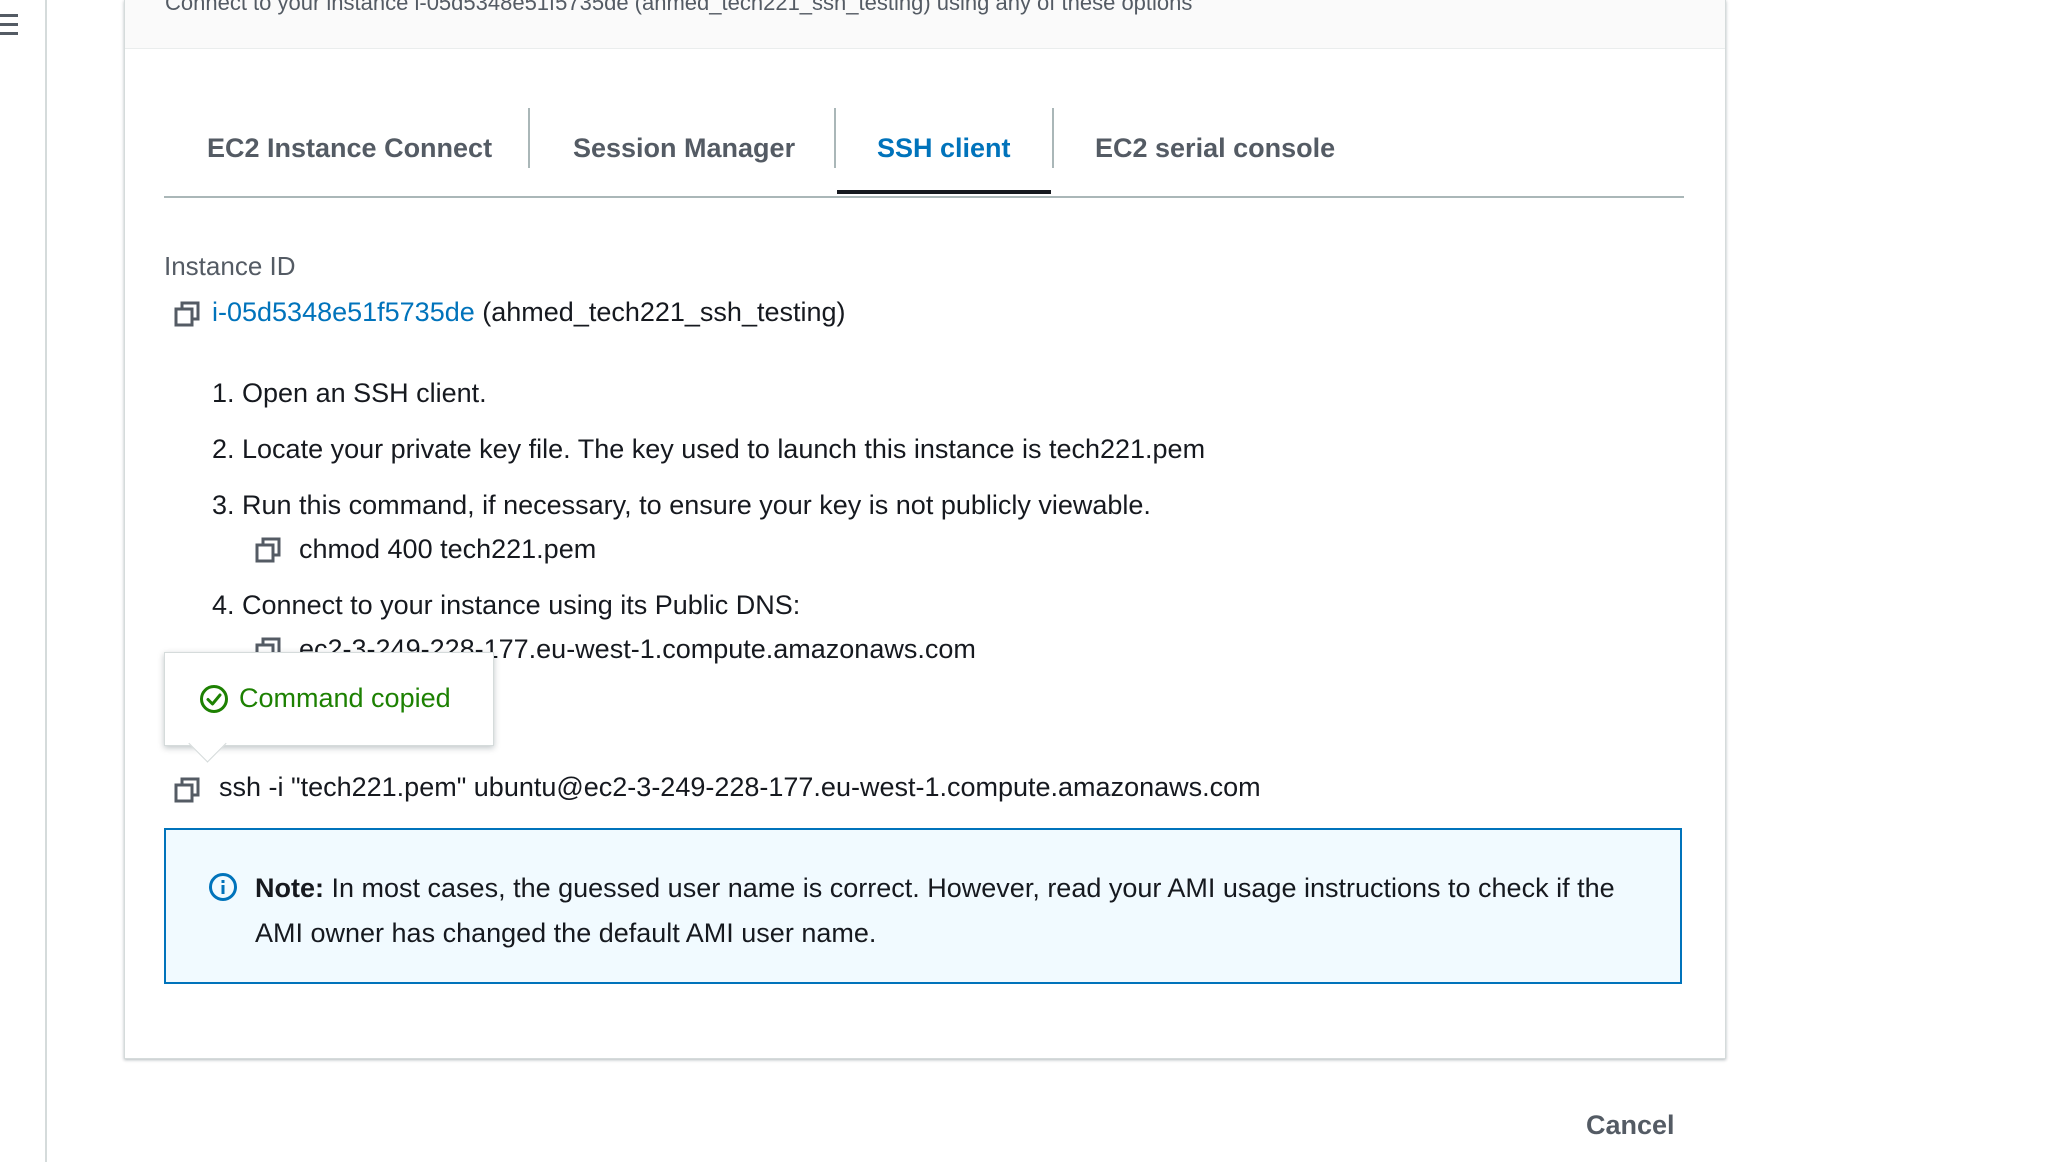 The image size is (2060, 1162). I want to click on step-1: 1. Open an SSH client., so click(349, 393).